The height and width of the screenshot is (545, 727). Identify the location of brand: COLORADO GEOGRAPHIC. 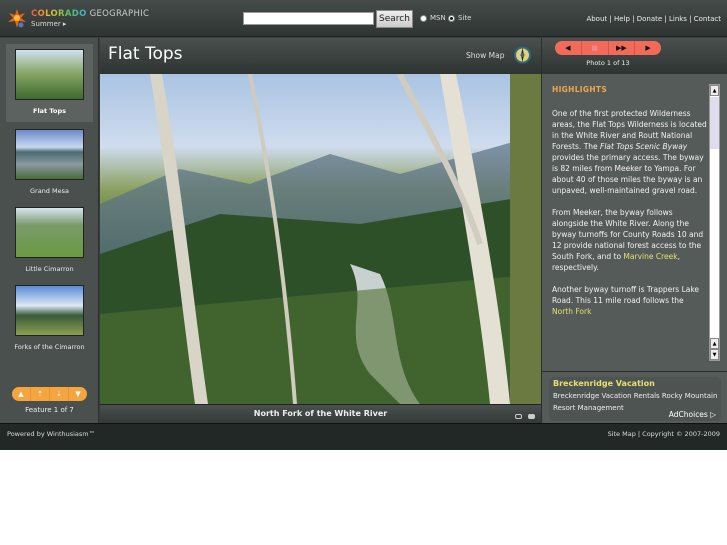
(90, 14).